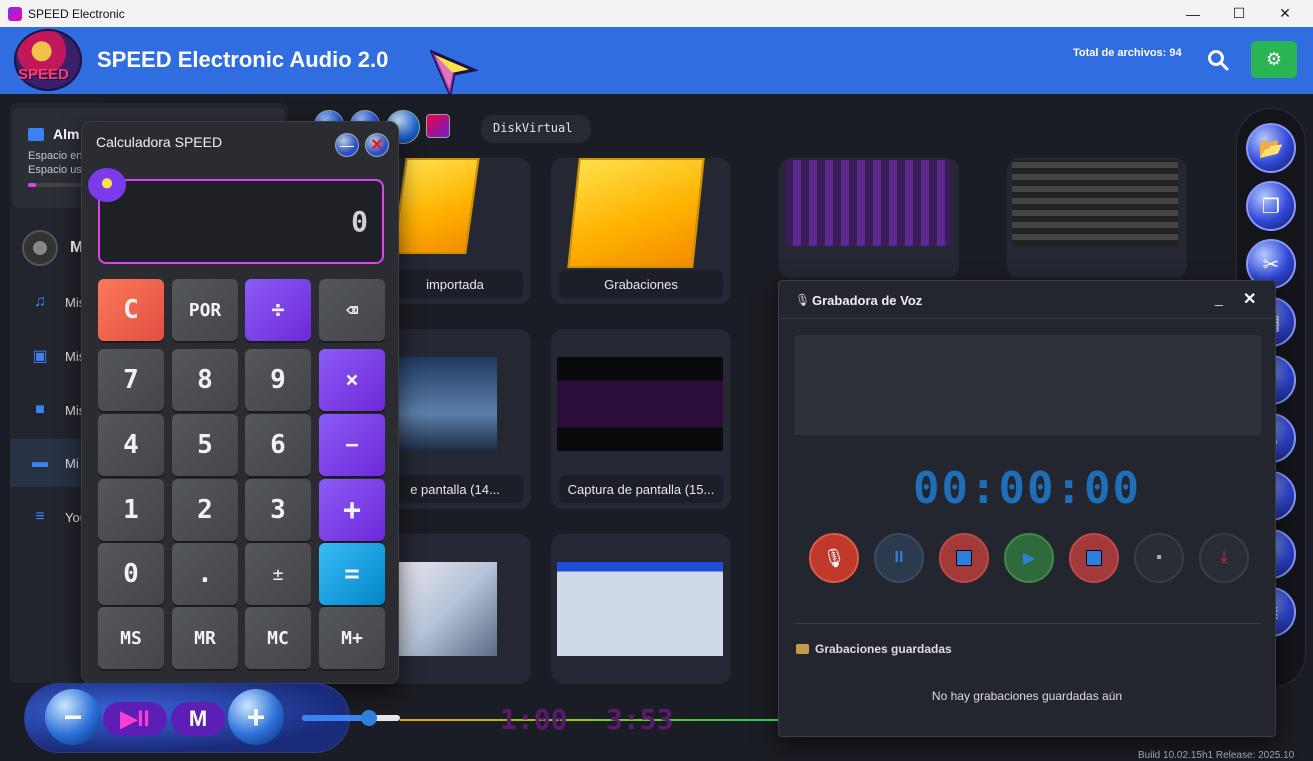 This screenshot has width=1313, height=761. What do you see at coordinates (43, 74) in the screenshot?
I see `logo-text: SPEED` at bounding box center [43, 74].